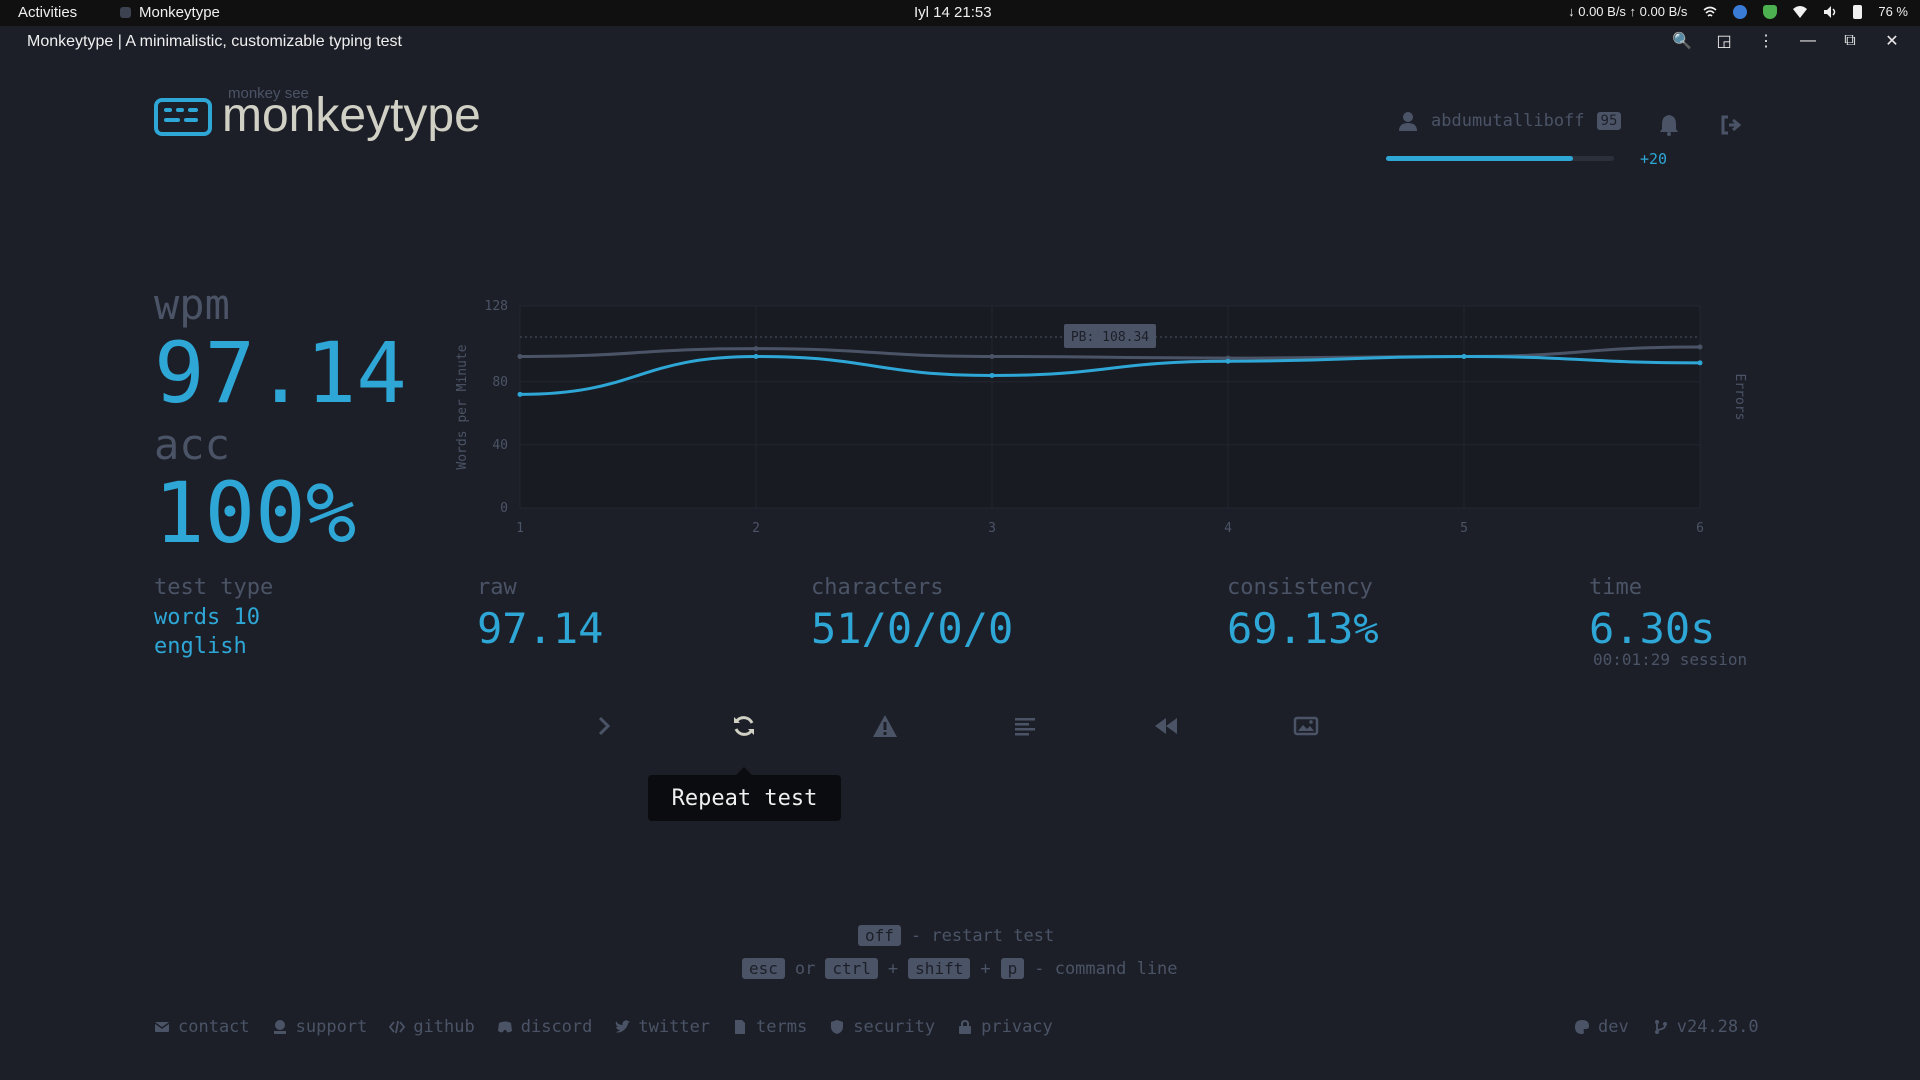 The image size is (1920, 1080). What do you see at coordinates (1808, 41) in the screenshot?
I see `minimize-icon: —` at bounding box center [1808, 41].